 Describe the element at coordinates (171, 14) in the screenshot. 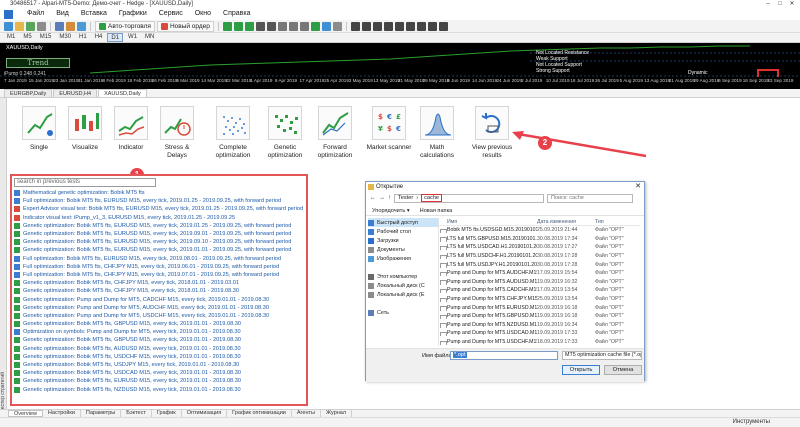

I see `menu-tools: Сервис` at that location.